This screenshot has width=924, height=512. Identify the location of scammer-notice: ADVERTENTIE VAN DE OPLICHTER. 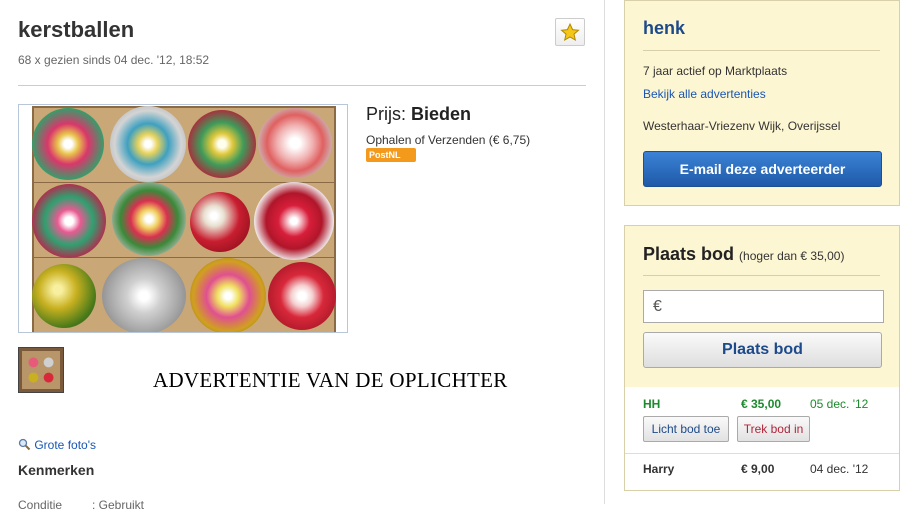
(330, 380).